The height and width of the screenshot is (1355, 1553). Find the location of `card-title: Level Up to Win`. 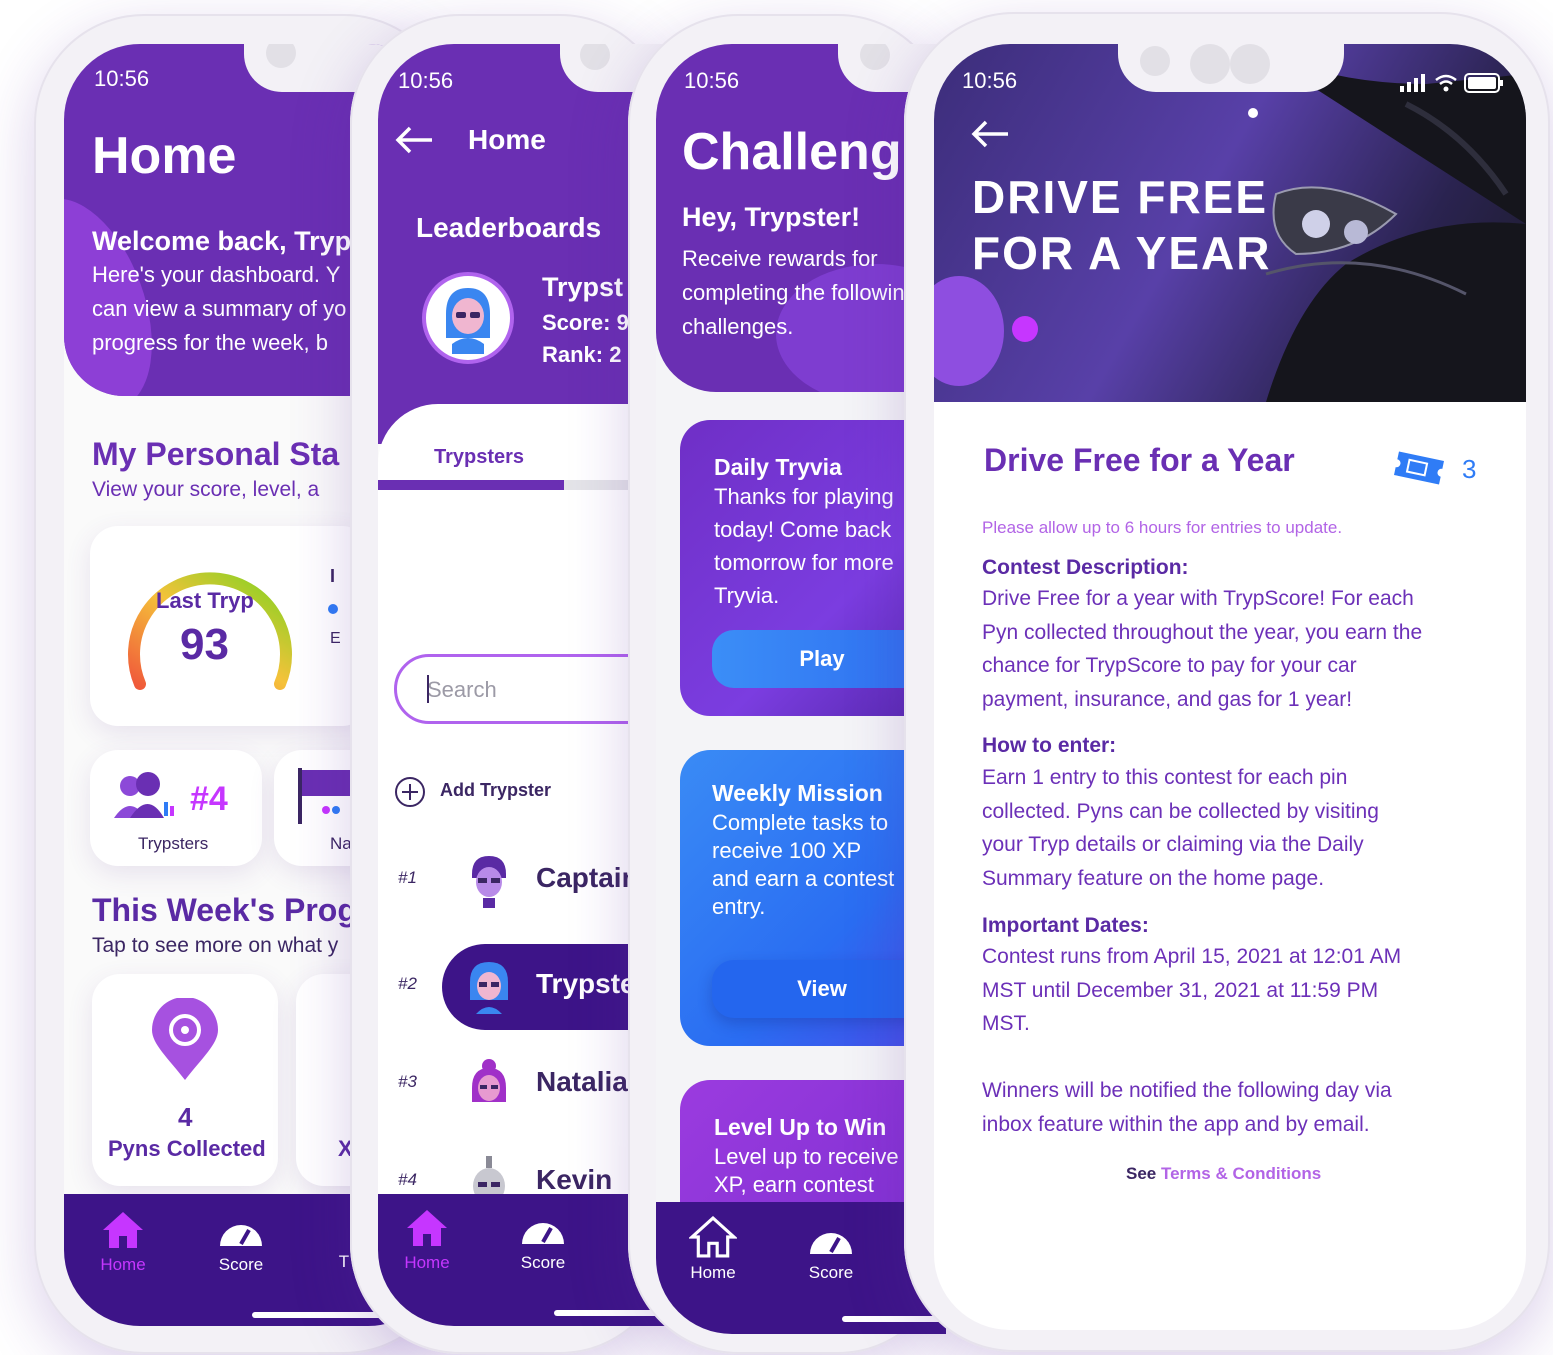

card-title: Level Up to Win is located at coordinates (800, 1127).